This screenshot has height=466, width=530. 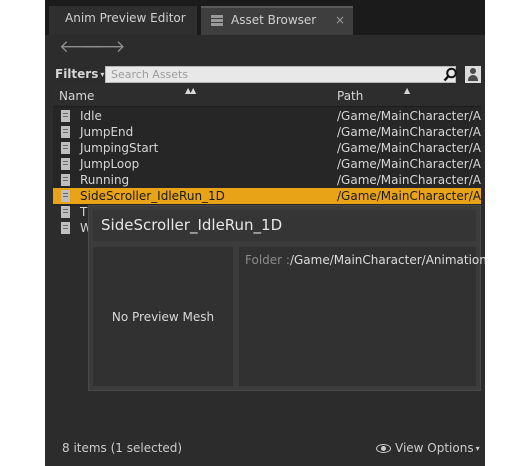 I want to click on tab-asset-browser: Asset Browser ×, so click(x=277, y=20).